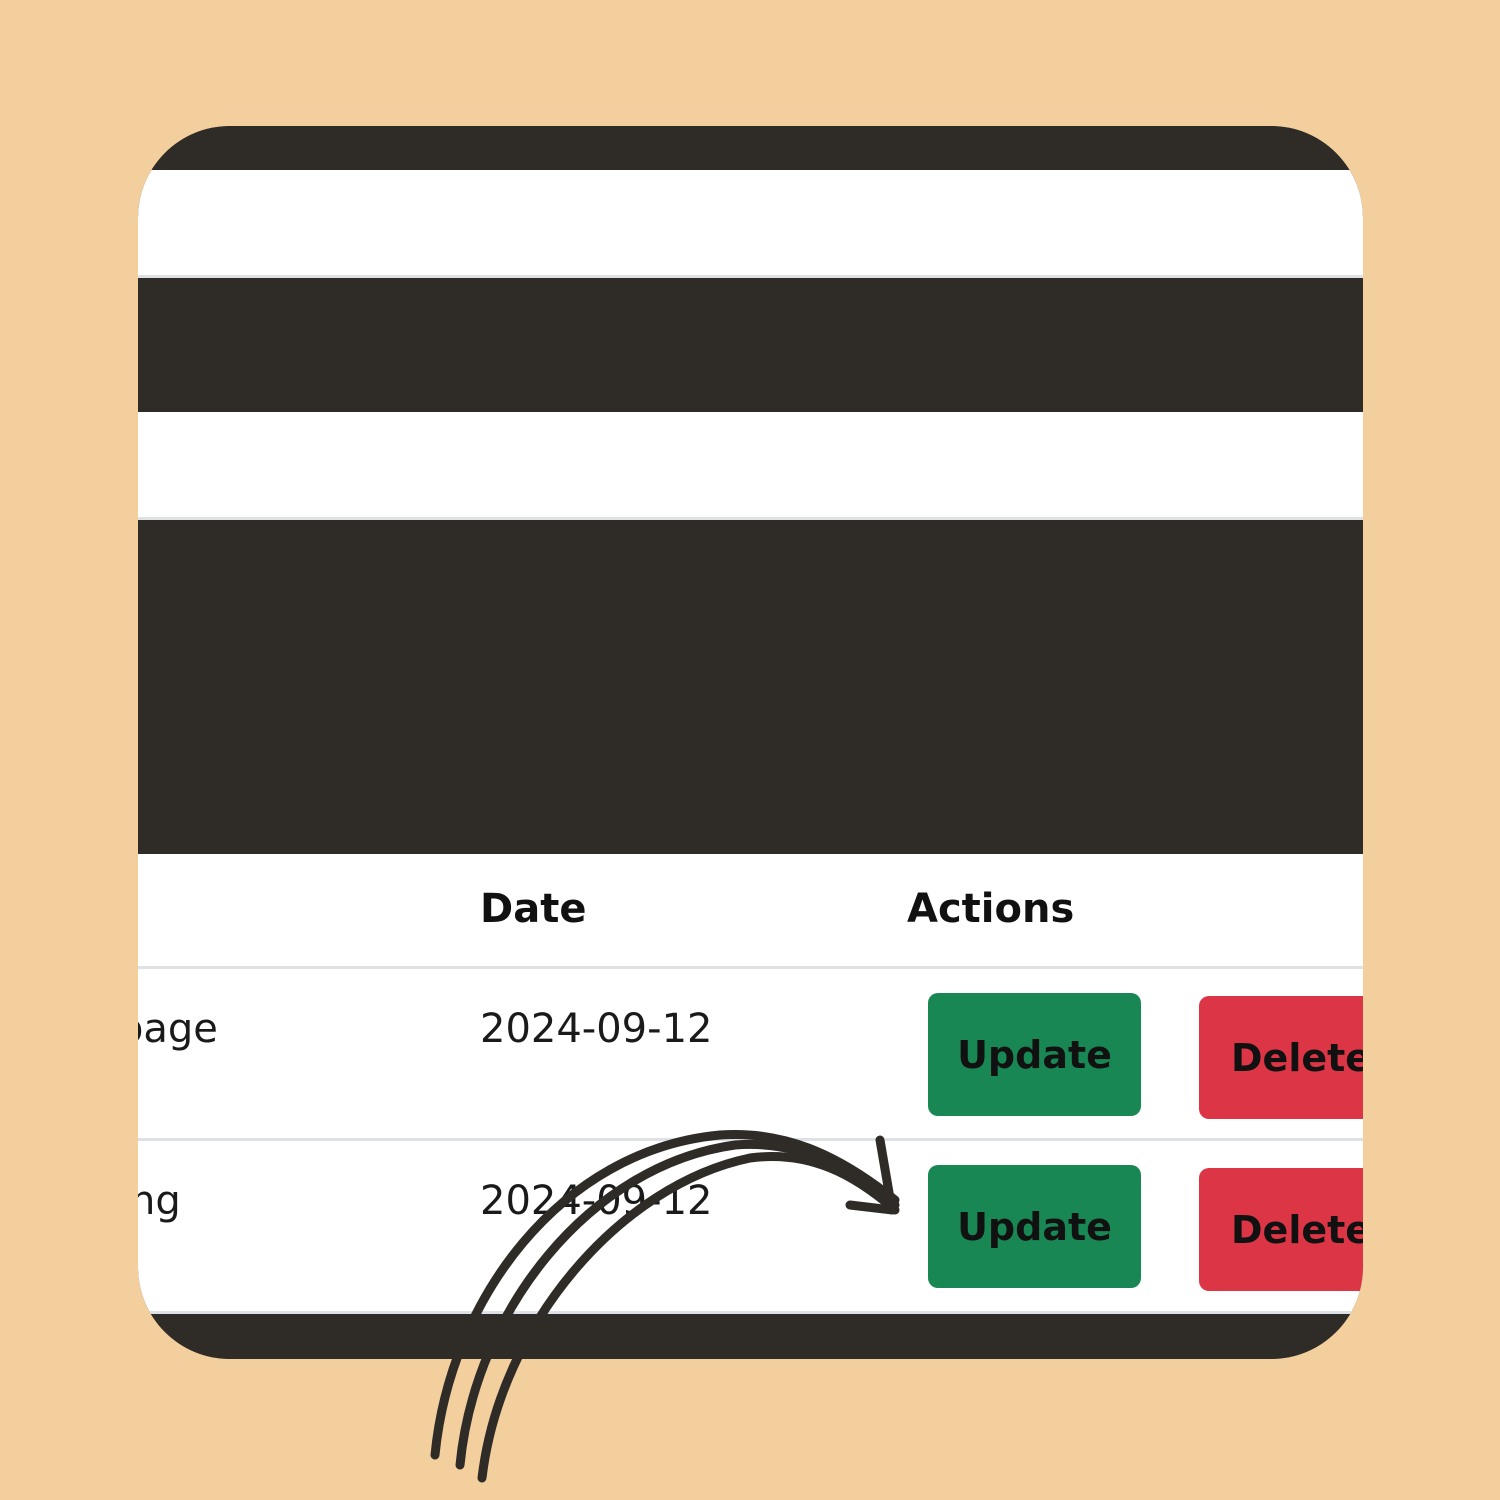  Describe the element at coordinates (750, 1139) in the screenshot. I see `row-divider` at that location.